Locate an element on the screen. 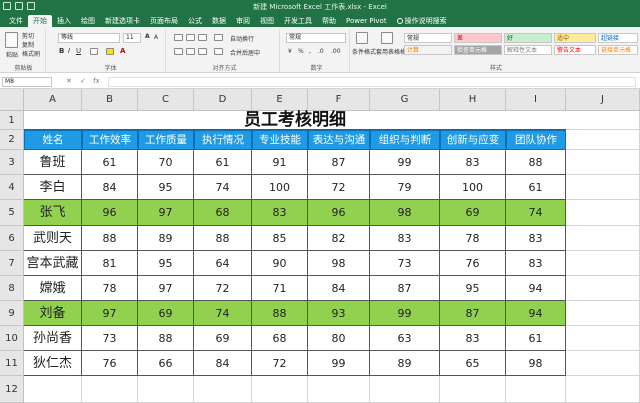  row-header: 11 is located at coordinates (12, 363).